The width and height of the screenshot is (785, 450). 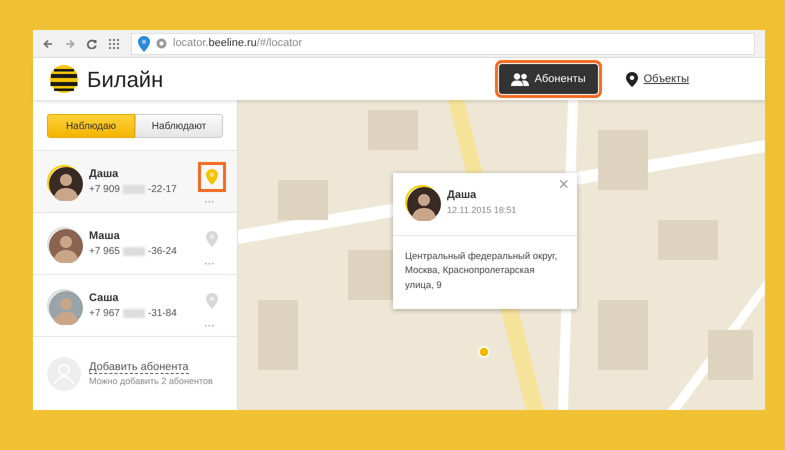 I want to click on address-field: locator.beeline.ru/#/locator, so click(x=443, y=43).